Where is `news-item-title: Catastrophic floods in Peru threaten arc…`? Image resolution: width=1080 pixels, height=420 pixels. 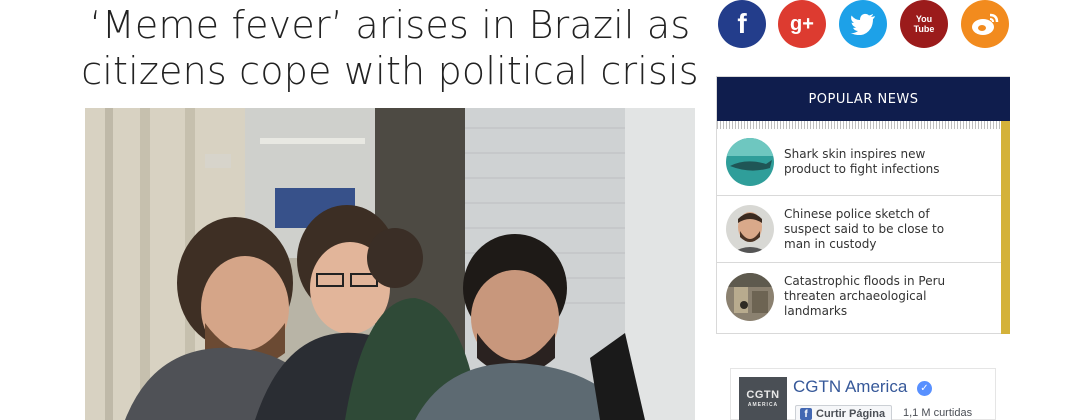
news-item-title: Catastrophic floods in Peru threaten arc… is located at coordinates (869, 296).